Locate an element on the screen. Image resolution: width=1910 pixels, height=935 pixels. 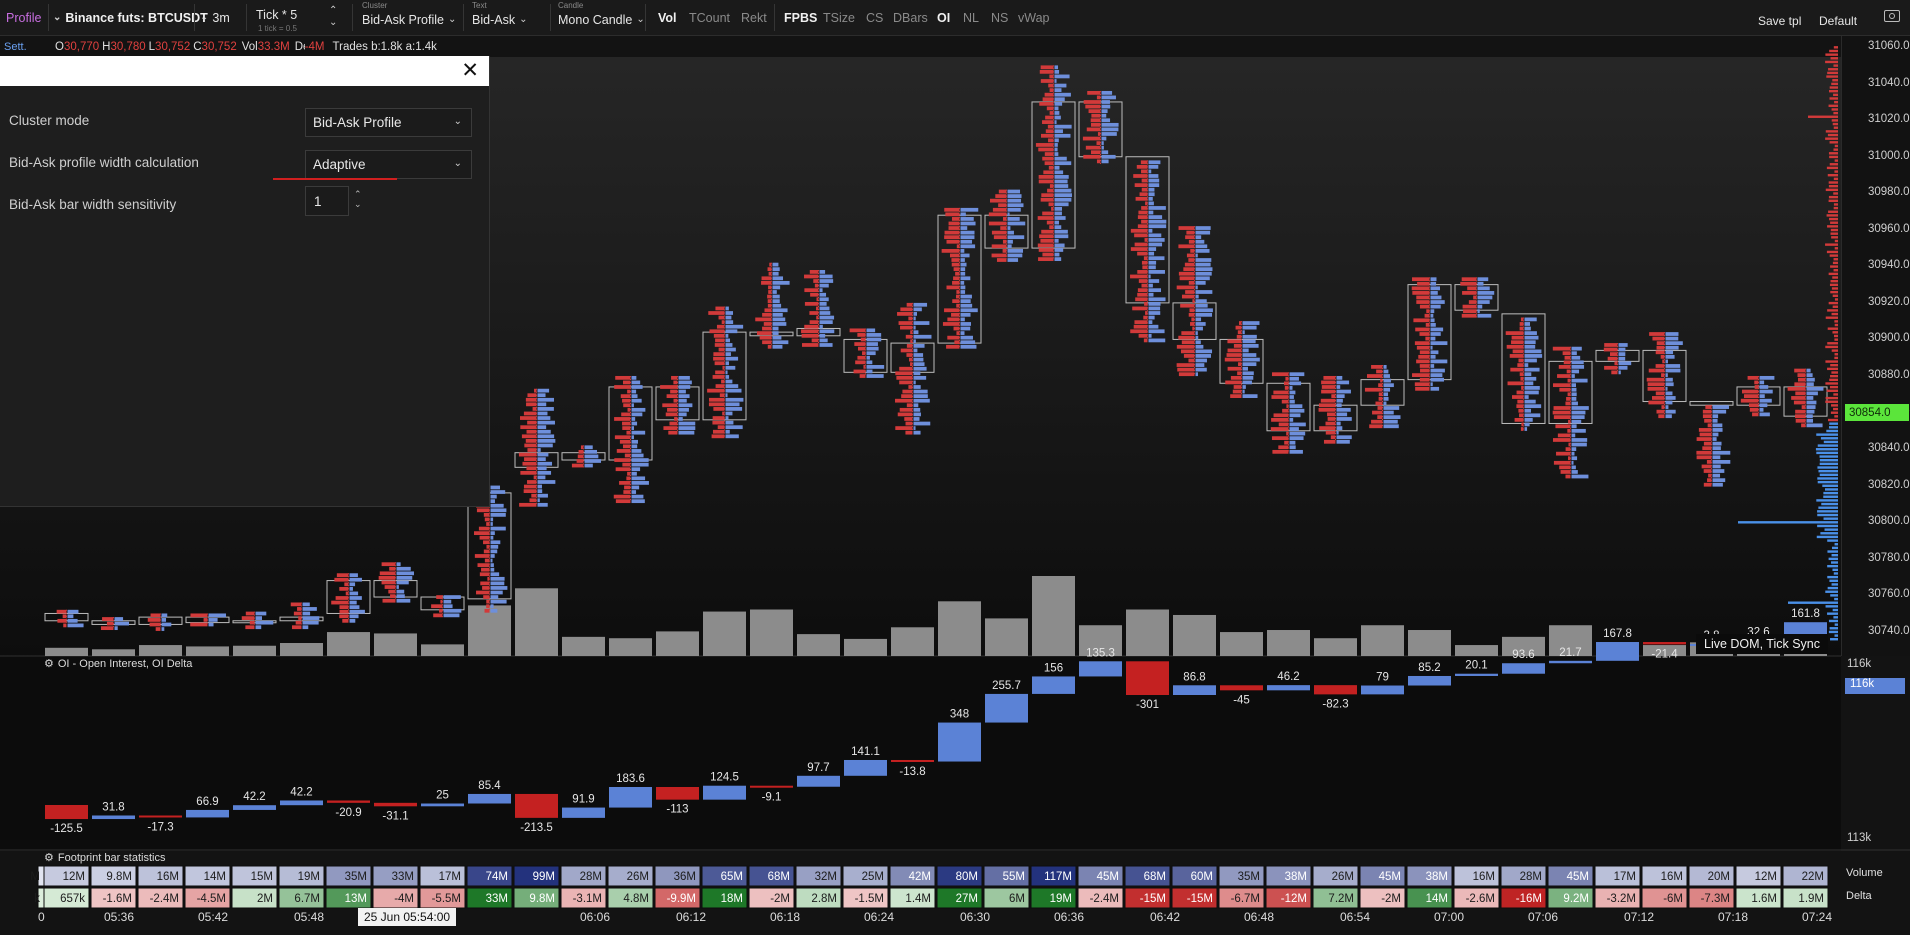
time-label: 07:18 is located at coordinates (1733, 917).